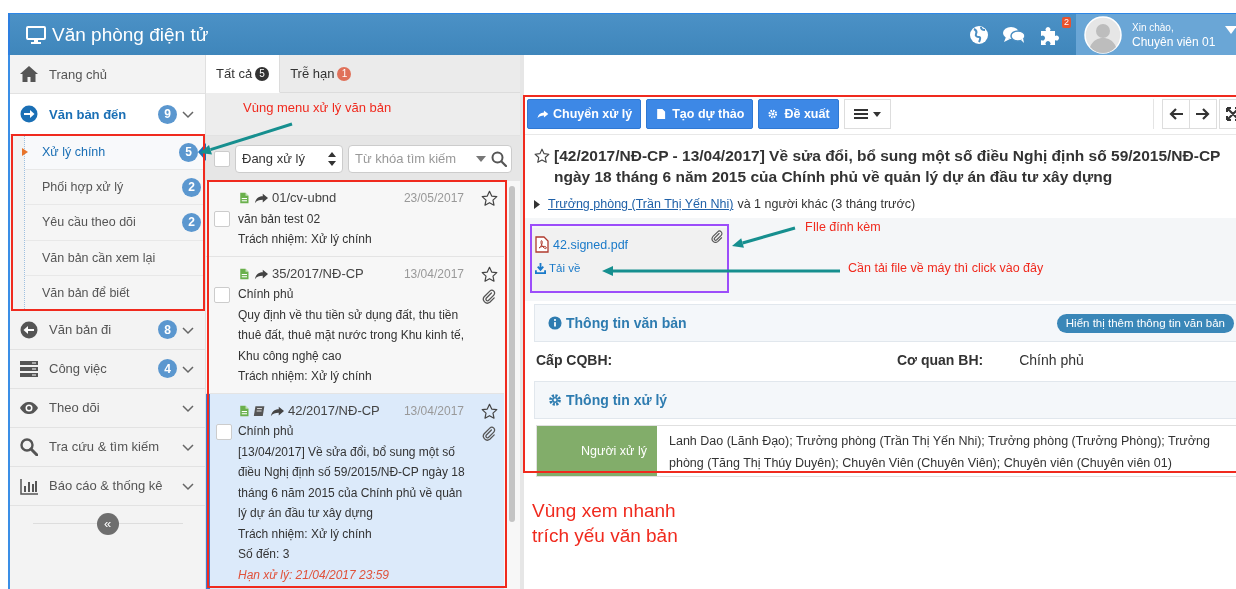  Describe the element at coordinates (107, 486) in the screenshot. I see `sidebar-item: Báo cáo & thống kê` at that location.